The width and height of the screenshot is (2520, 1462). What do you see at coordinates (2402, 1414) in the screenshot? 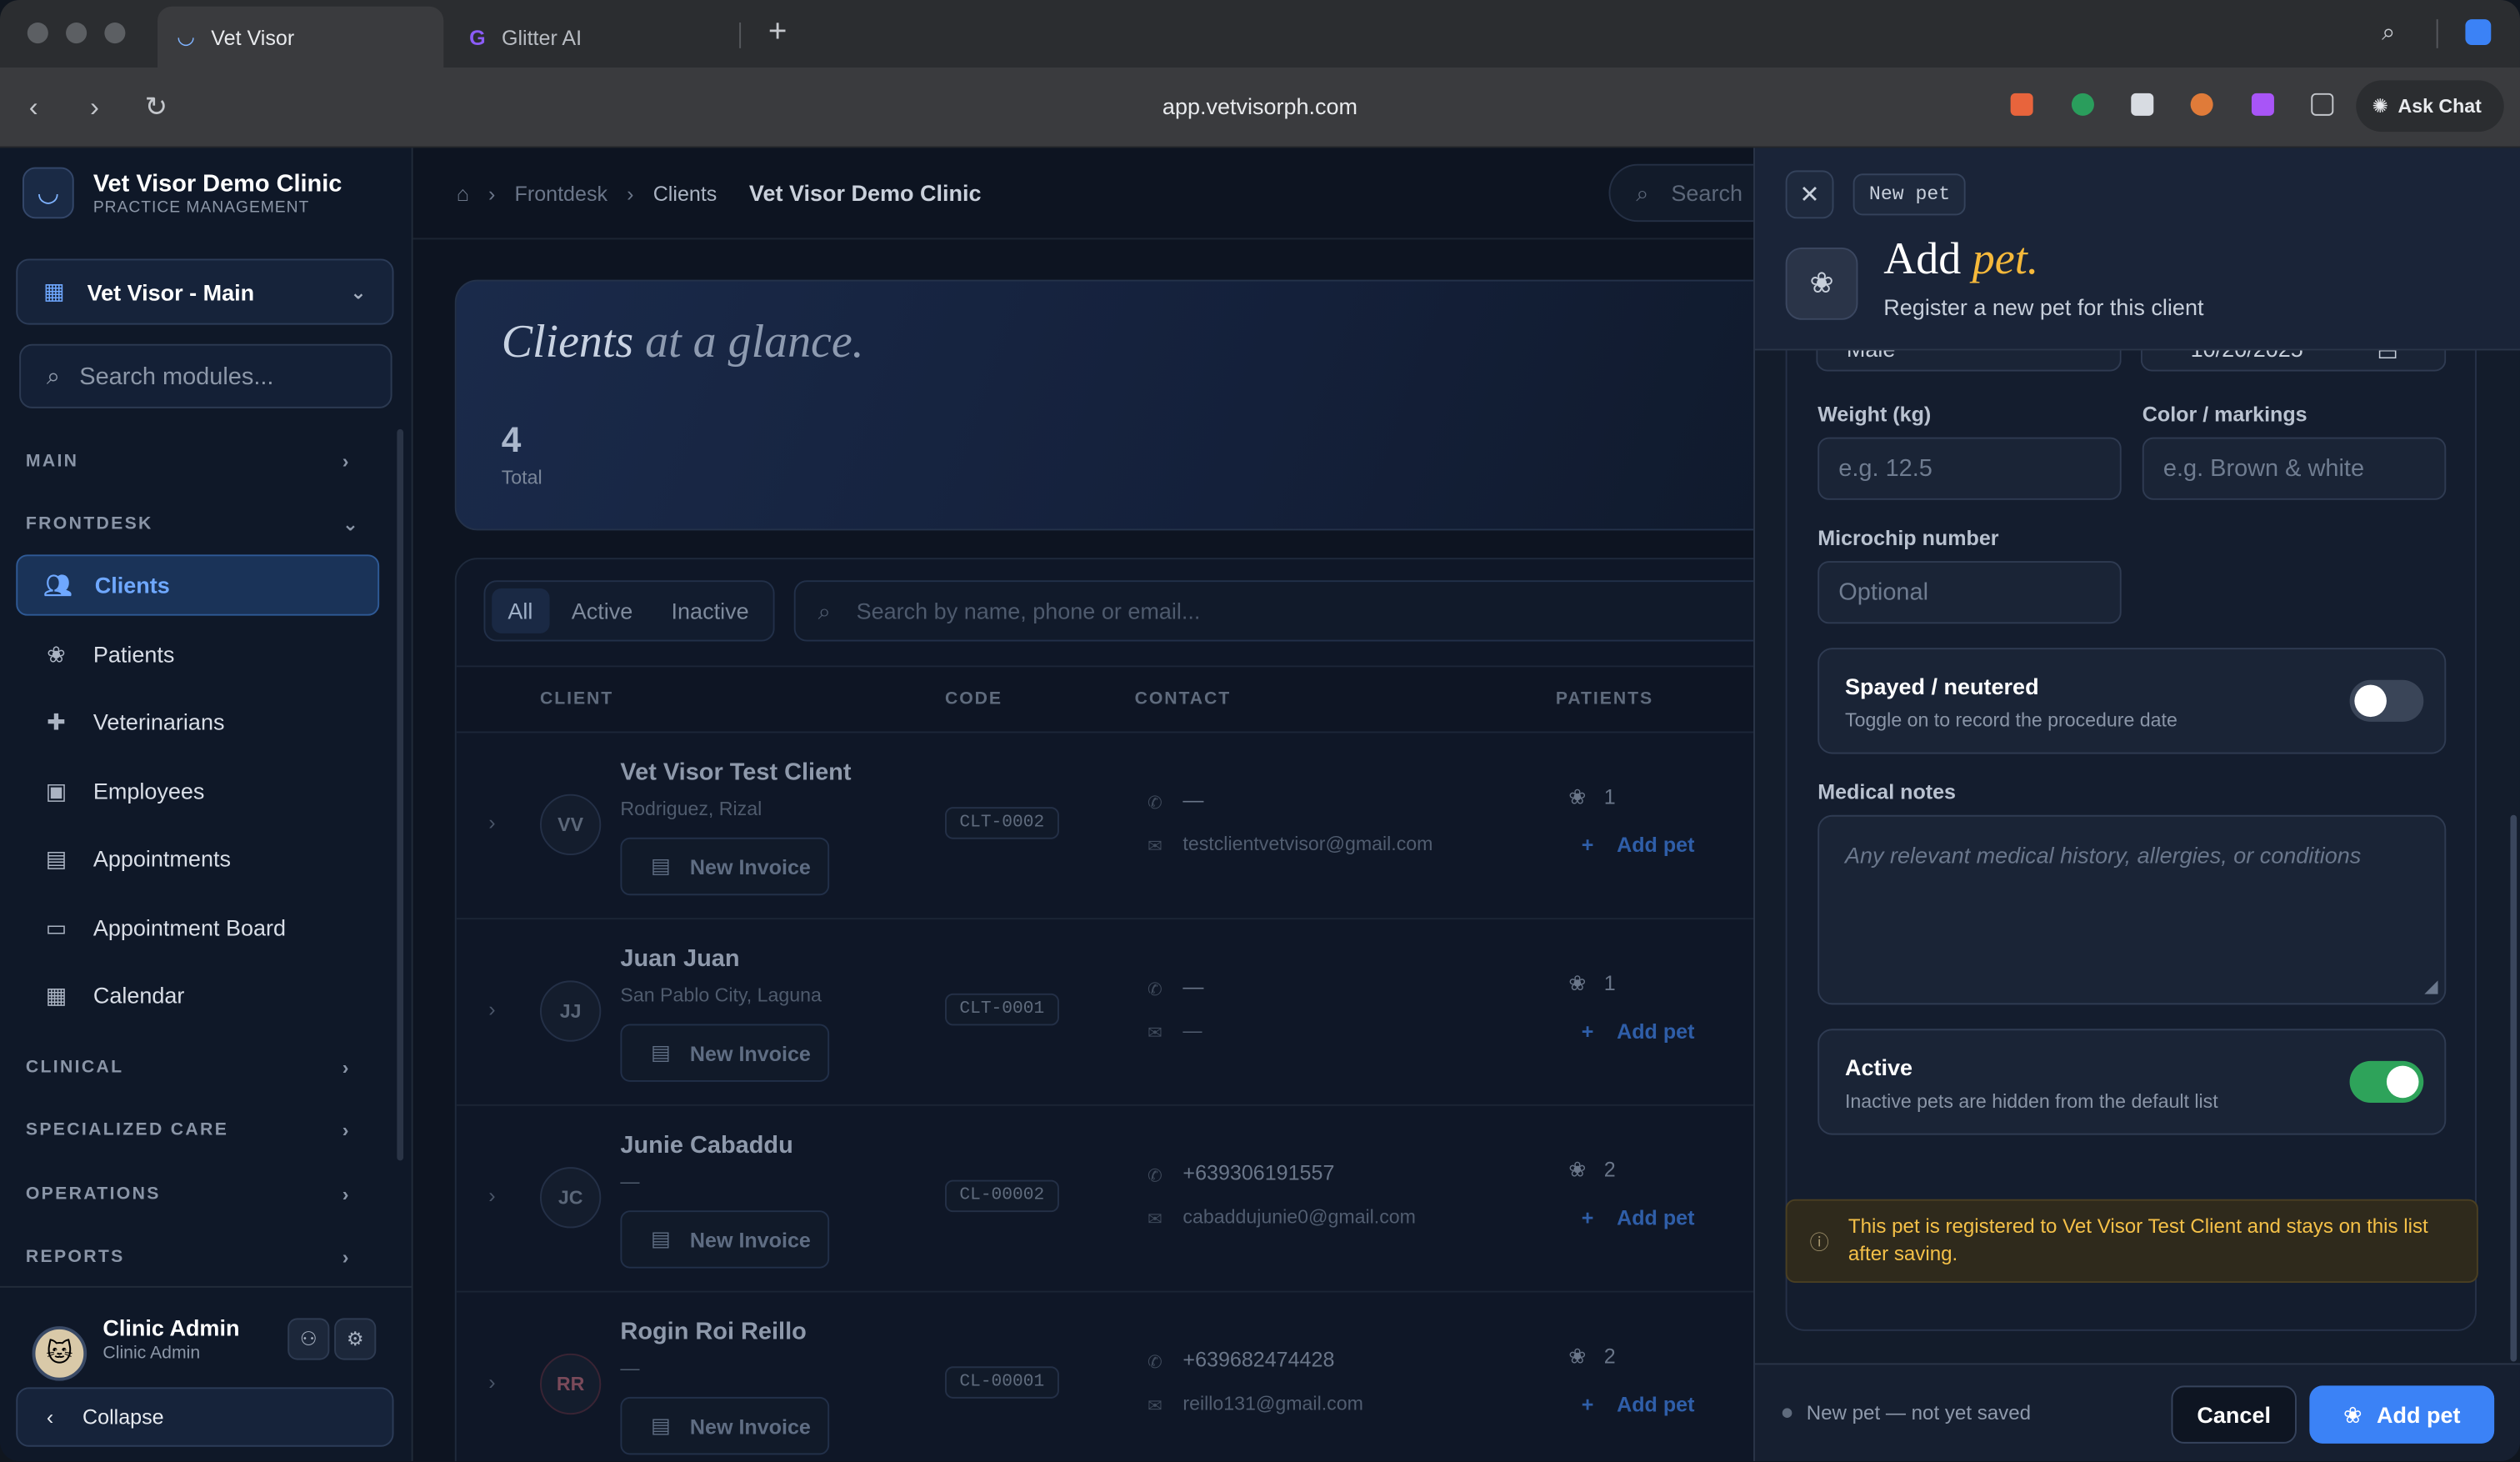
I see `add-pet-button: ❀ Add pet` at bounding box center [2402, 1414].